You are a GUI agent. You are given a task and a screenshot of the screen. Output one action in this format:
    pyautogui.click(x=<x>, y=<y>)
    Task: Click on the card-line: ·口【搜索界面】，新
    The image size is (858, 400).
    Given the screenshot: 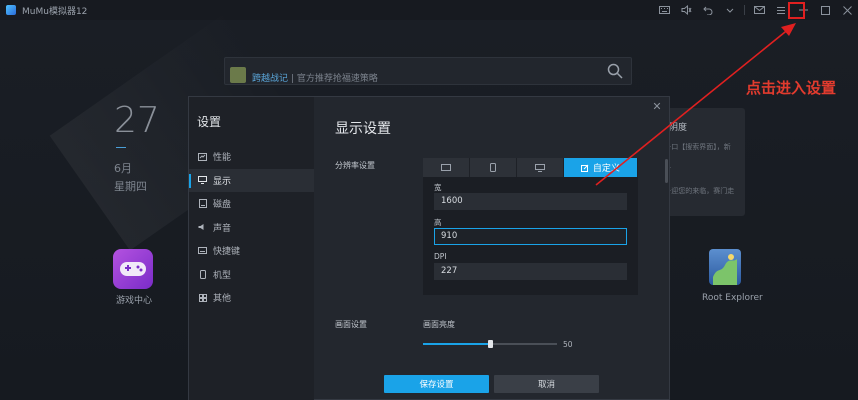 What is the action you would take?
    pyautogui.click(x=700, y=147)
    